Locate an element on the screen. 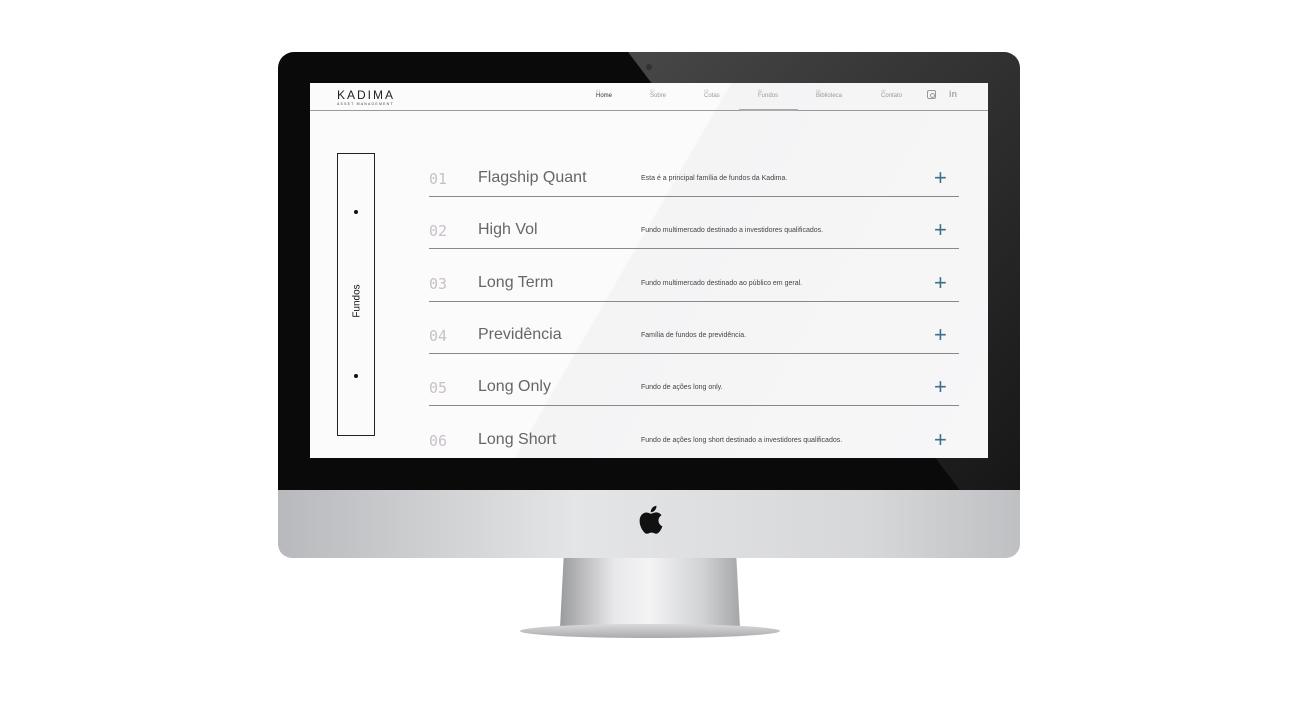 The height and width of the screenshot is (720, 1300). fund-number: 04 is located at coordinates (438, 335).